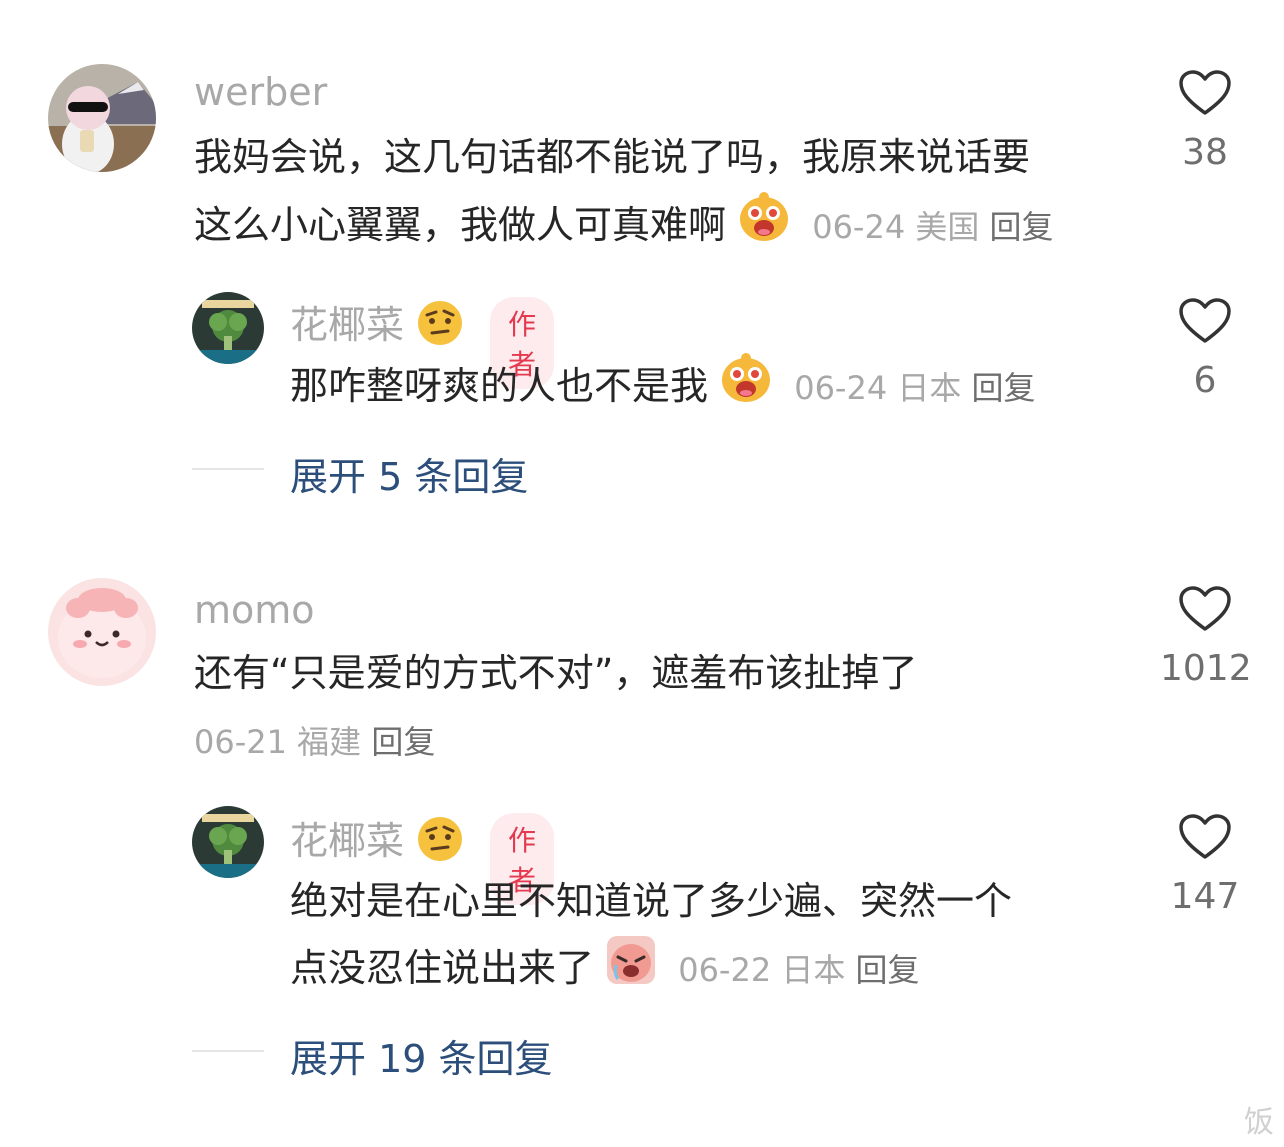 The width and height of the screenshot is (1284, 1147). What do you see at coordinates (1205, 380) in the screenshot?
I see `like-count: 6` at bounding box center [1205, 380].